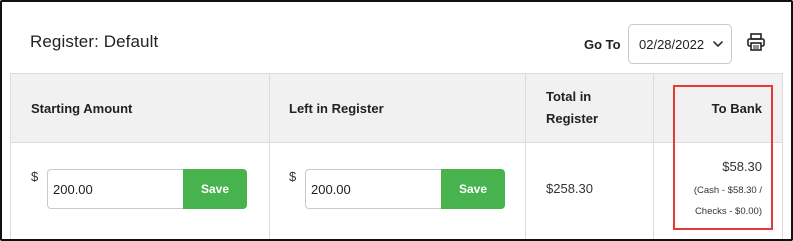  What do you see at coordinates (336, 108) in the screenshot?
I see `column-header-left-in-register: Left in Register` at bounding box center [336, 108].